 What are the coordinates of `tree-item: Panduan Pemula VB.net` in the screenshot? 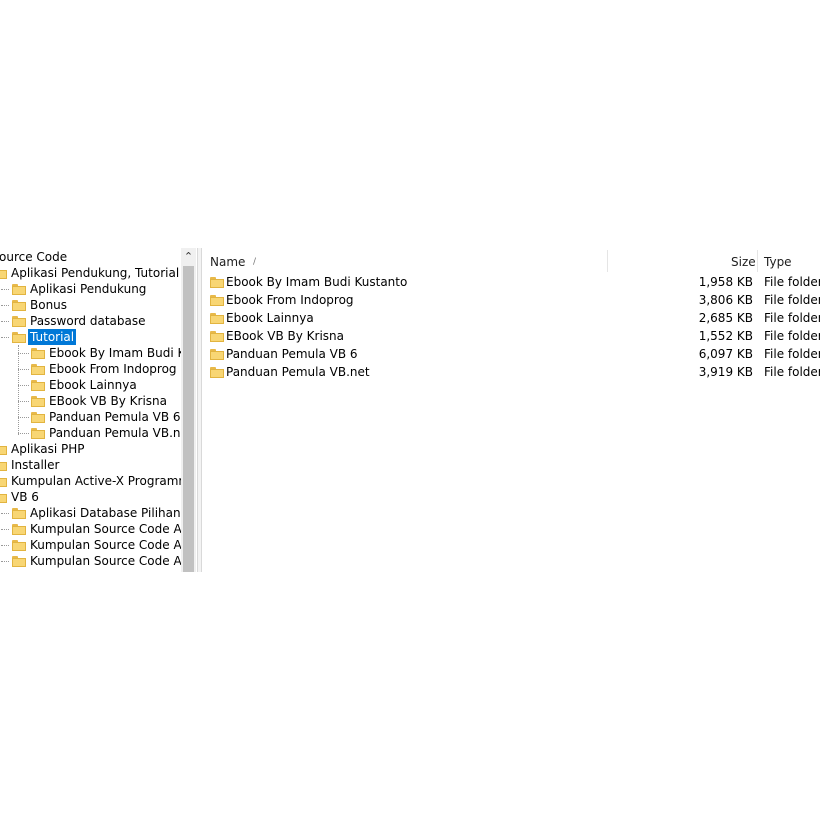 It's located at (90, 433).